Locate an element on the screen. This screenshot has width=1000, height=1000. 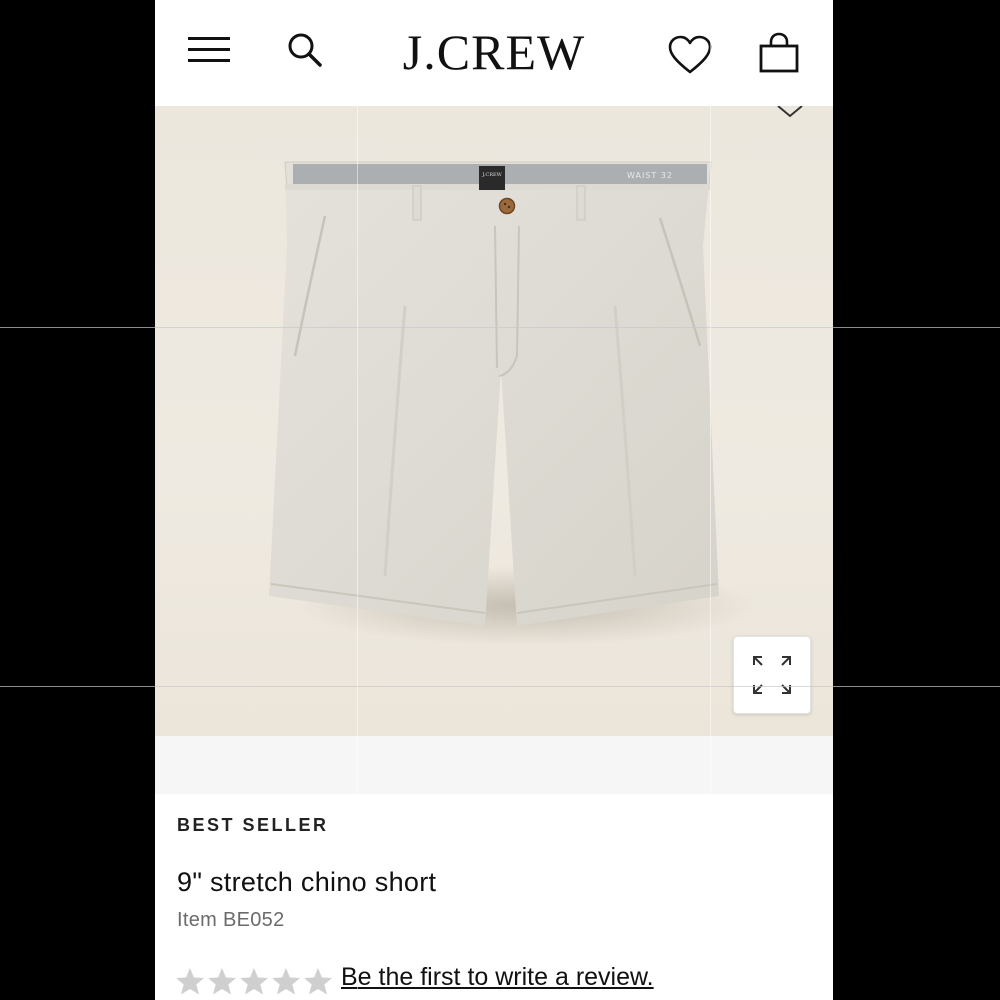
hamburger-menu-icon is located at coordinates (209, 50).